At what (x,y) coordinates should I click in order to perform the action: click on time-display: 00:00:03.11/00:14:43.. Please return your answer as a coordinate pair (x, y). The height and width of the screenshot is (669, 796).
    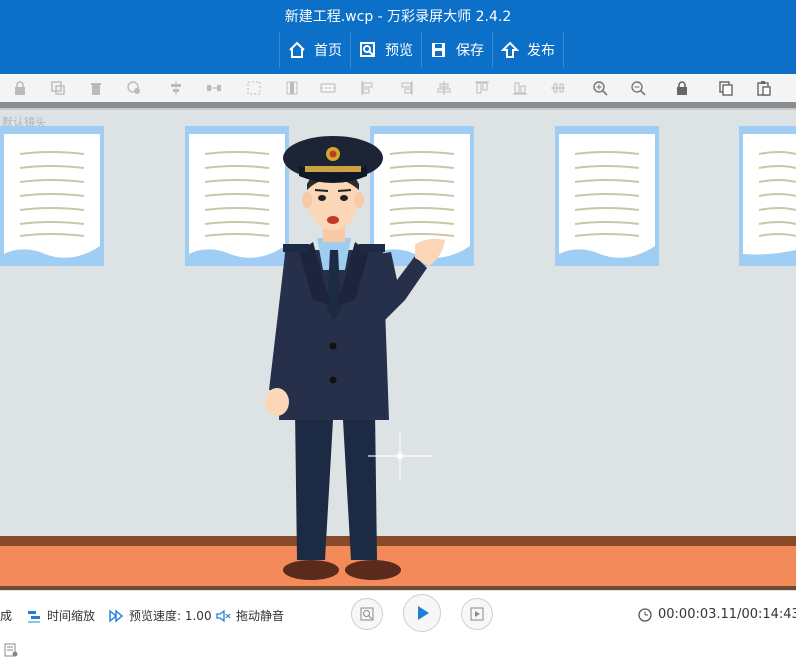
    Looking at the image, I should click on (717, 614).